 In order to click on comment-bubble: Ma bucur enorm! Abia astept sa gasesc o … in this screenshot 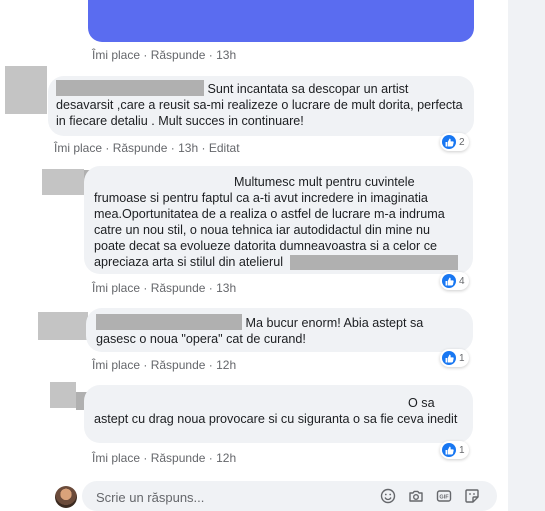, I will do `click(279, 330)`.